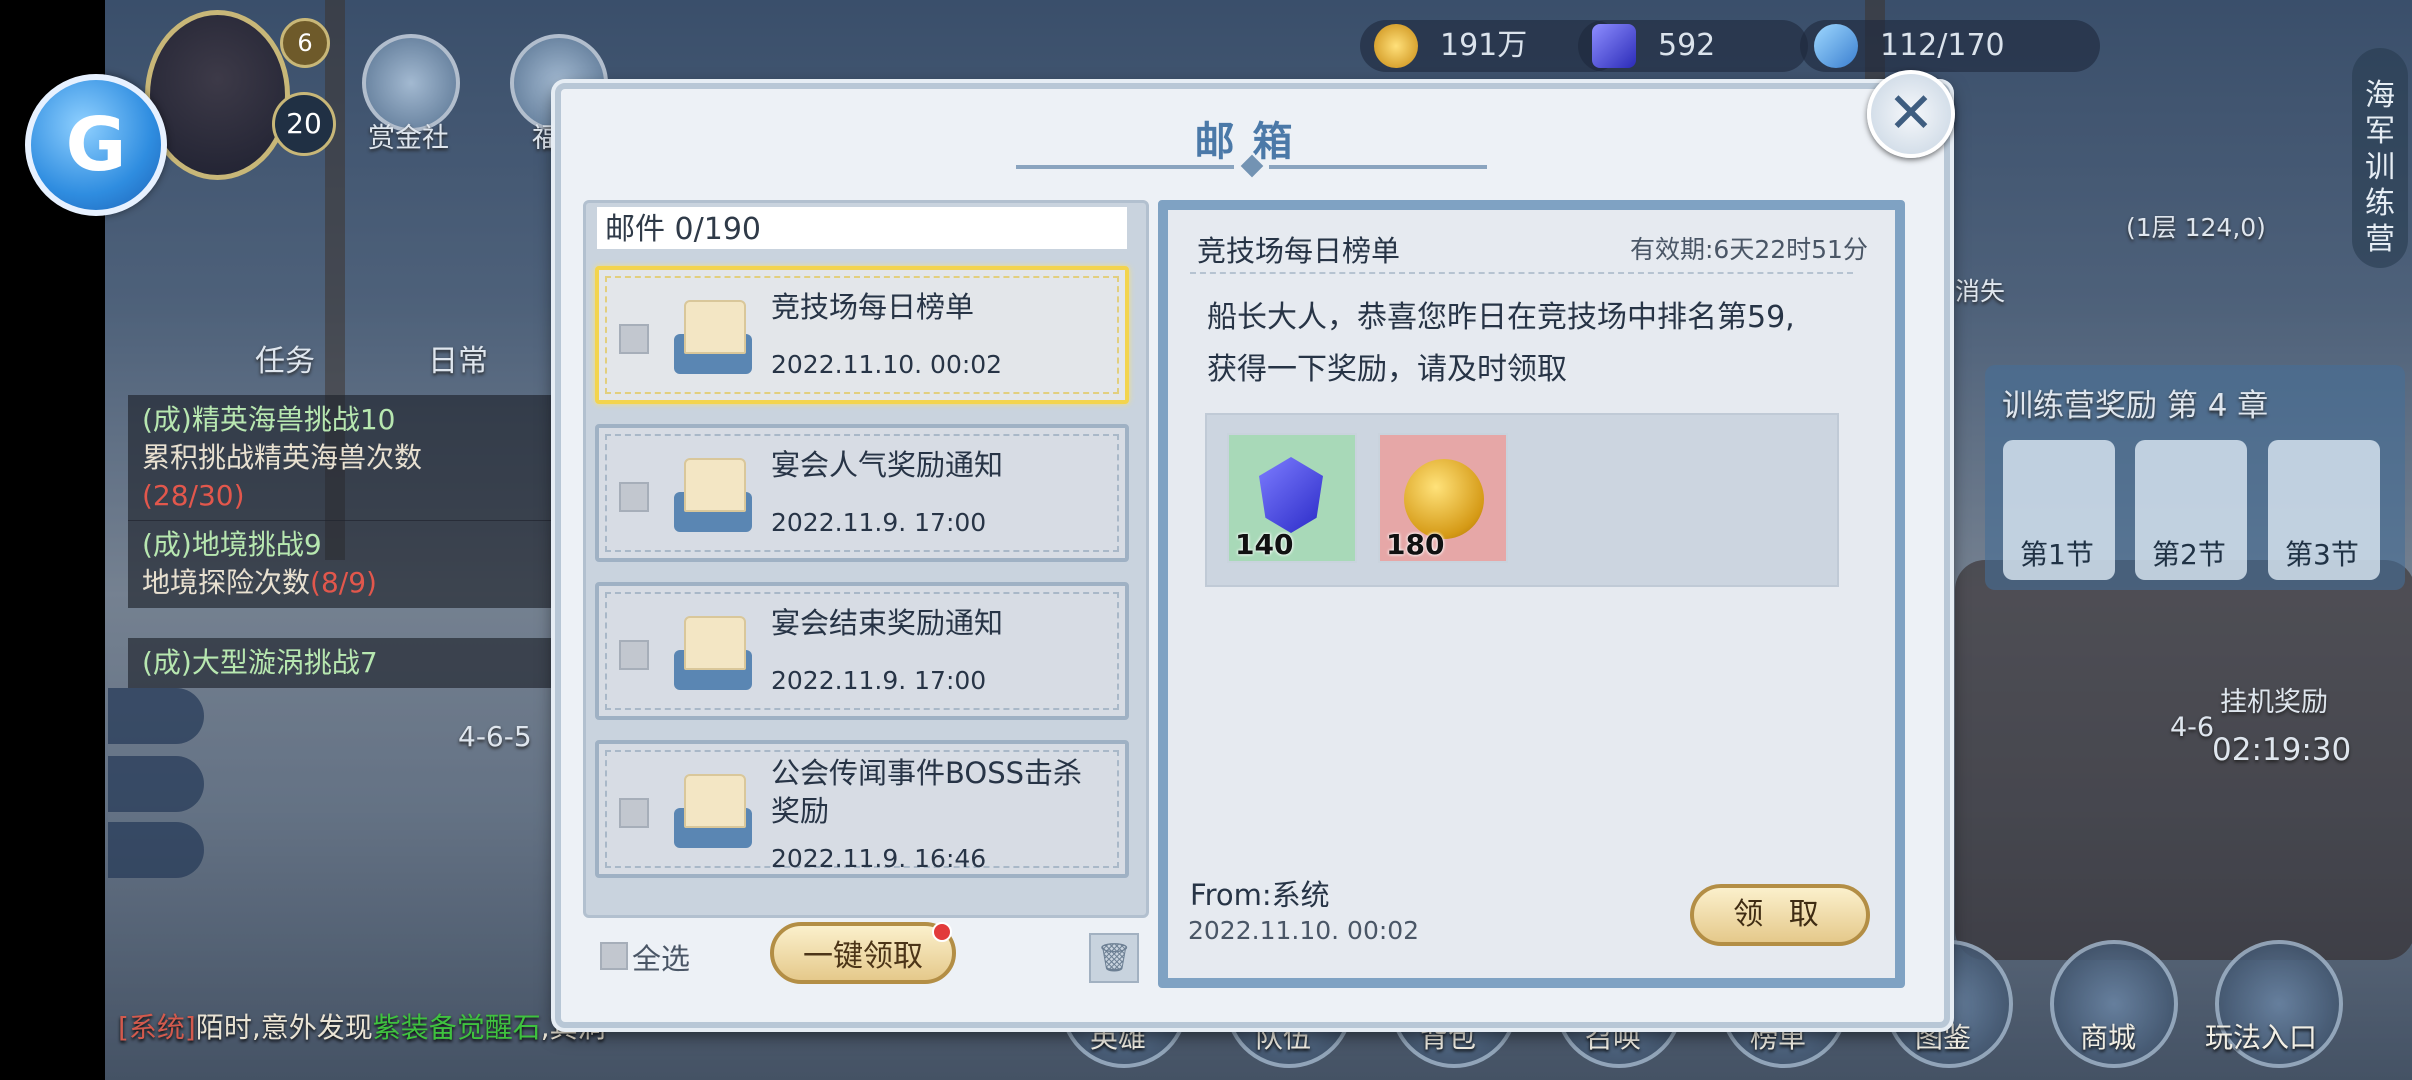 The image size is (2412, 1080). I want to click on select-all-checkbox, so click(614, 956).